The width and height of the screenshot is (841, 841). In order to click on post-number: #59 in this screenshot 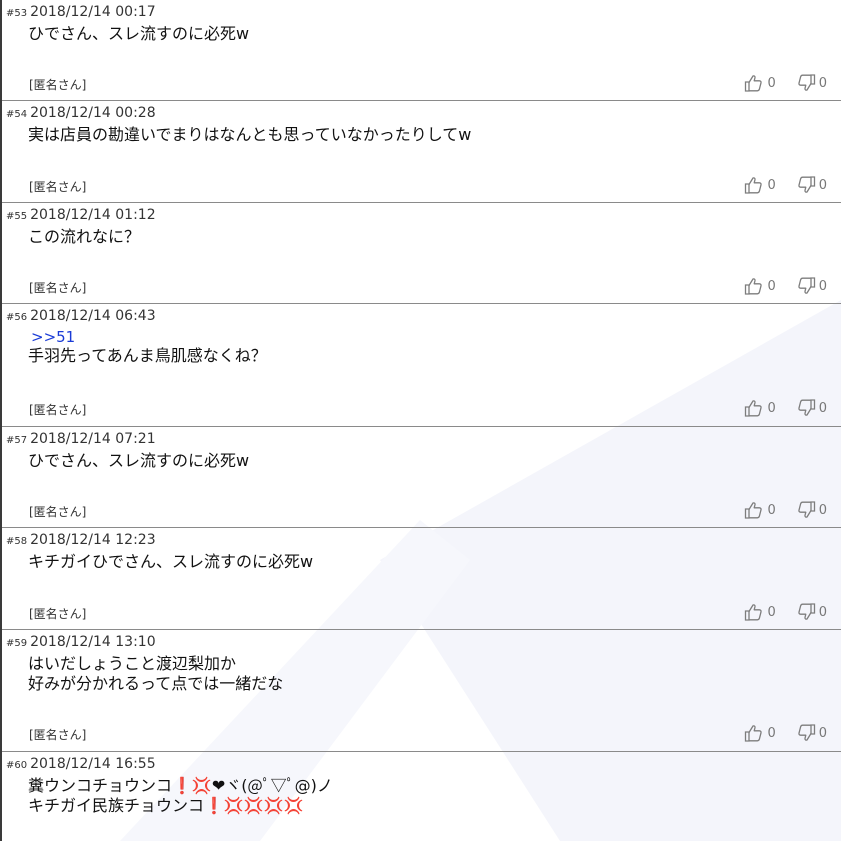, I will do `click(16, 643)`.